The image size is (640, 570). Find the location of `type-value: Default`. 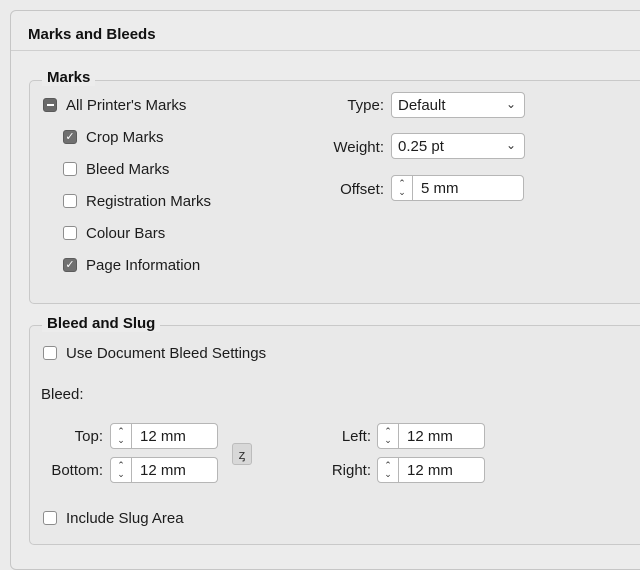

type-value: Default is located at coordinates (422, 105).